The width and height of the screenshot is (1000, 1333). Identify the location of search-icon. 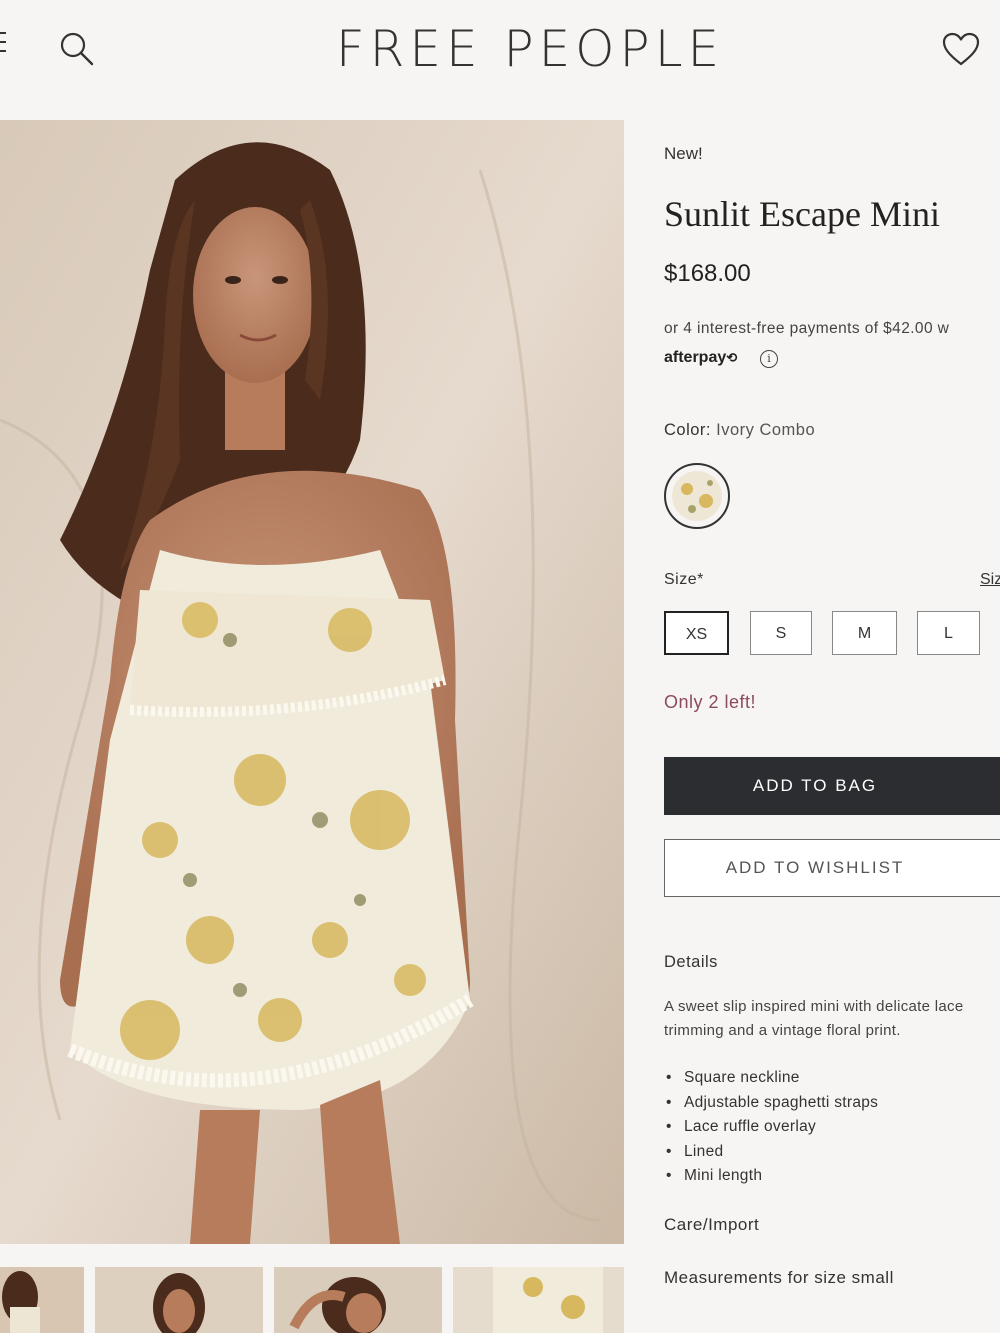
(77, 49).